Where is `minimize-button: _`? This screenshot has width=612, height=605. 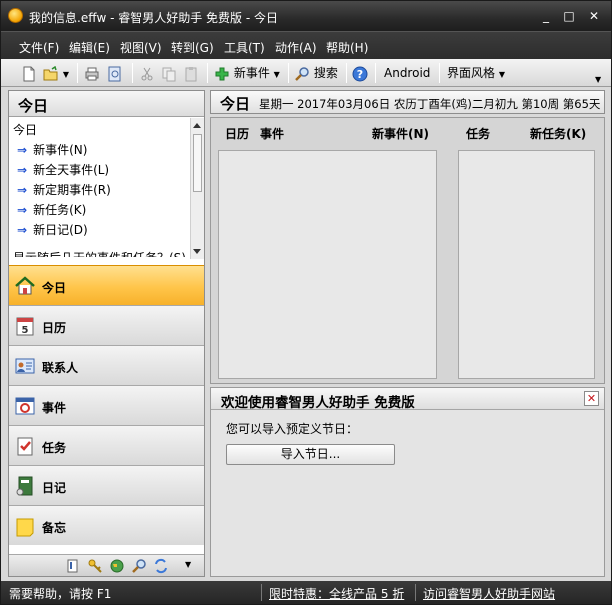
minimize-button: _ is located at coordinates (546, 16).